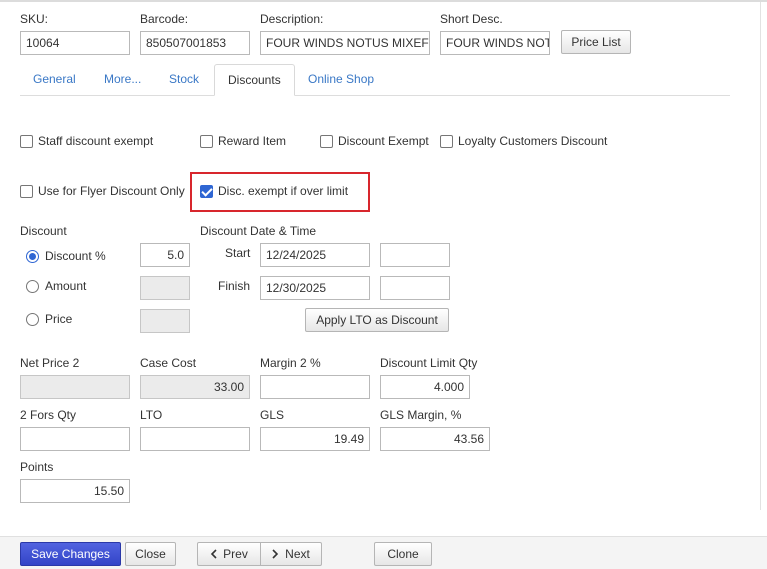 The height and width of the screenshot is (569, 767). I want to click on highlight-box, so click(280, 192).